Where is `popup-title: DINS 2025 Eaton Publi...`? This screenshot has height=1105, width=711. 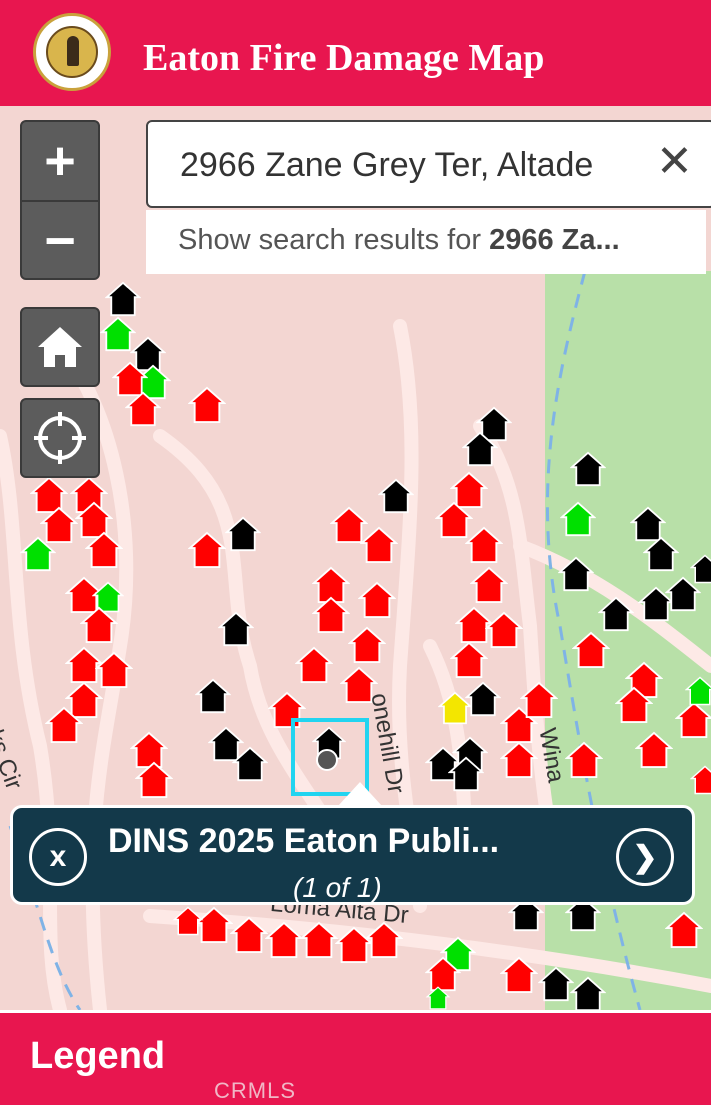
popup-title: DINS 2025 Eaton Publi... is located at coordinates (304, 841).